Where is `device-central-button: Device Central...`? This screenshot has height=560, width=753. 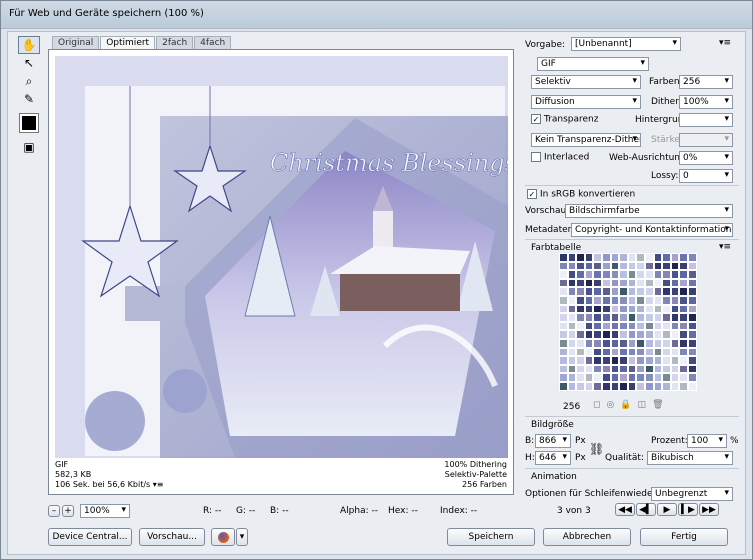
device-central-button: Device Central... is located at coordinates (90, 537).